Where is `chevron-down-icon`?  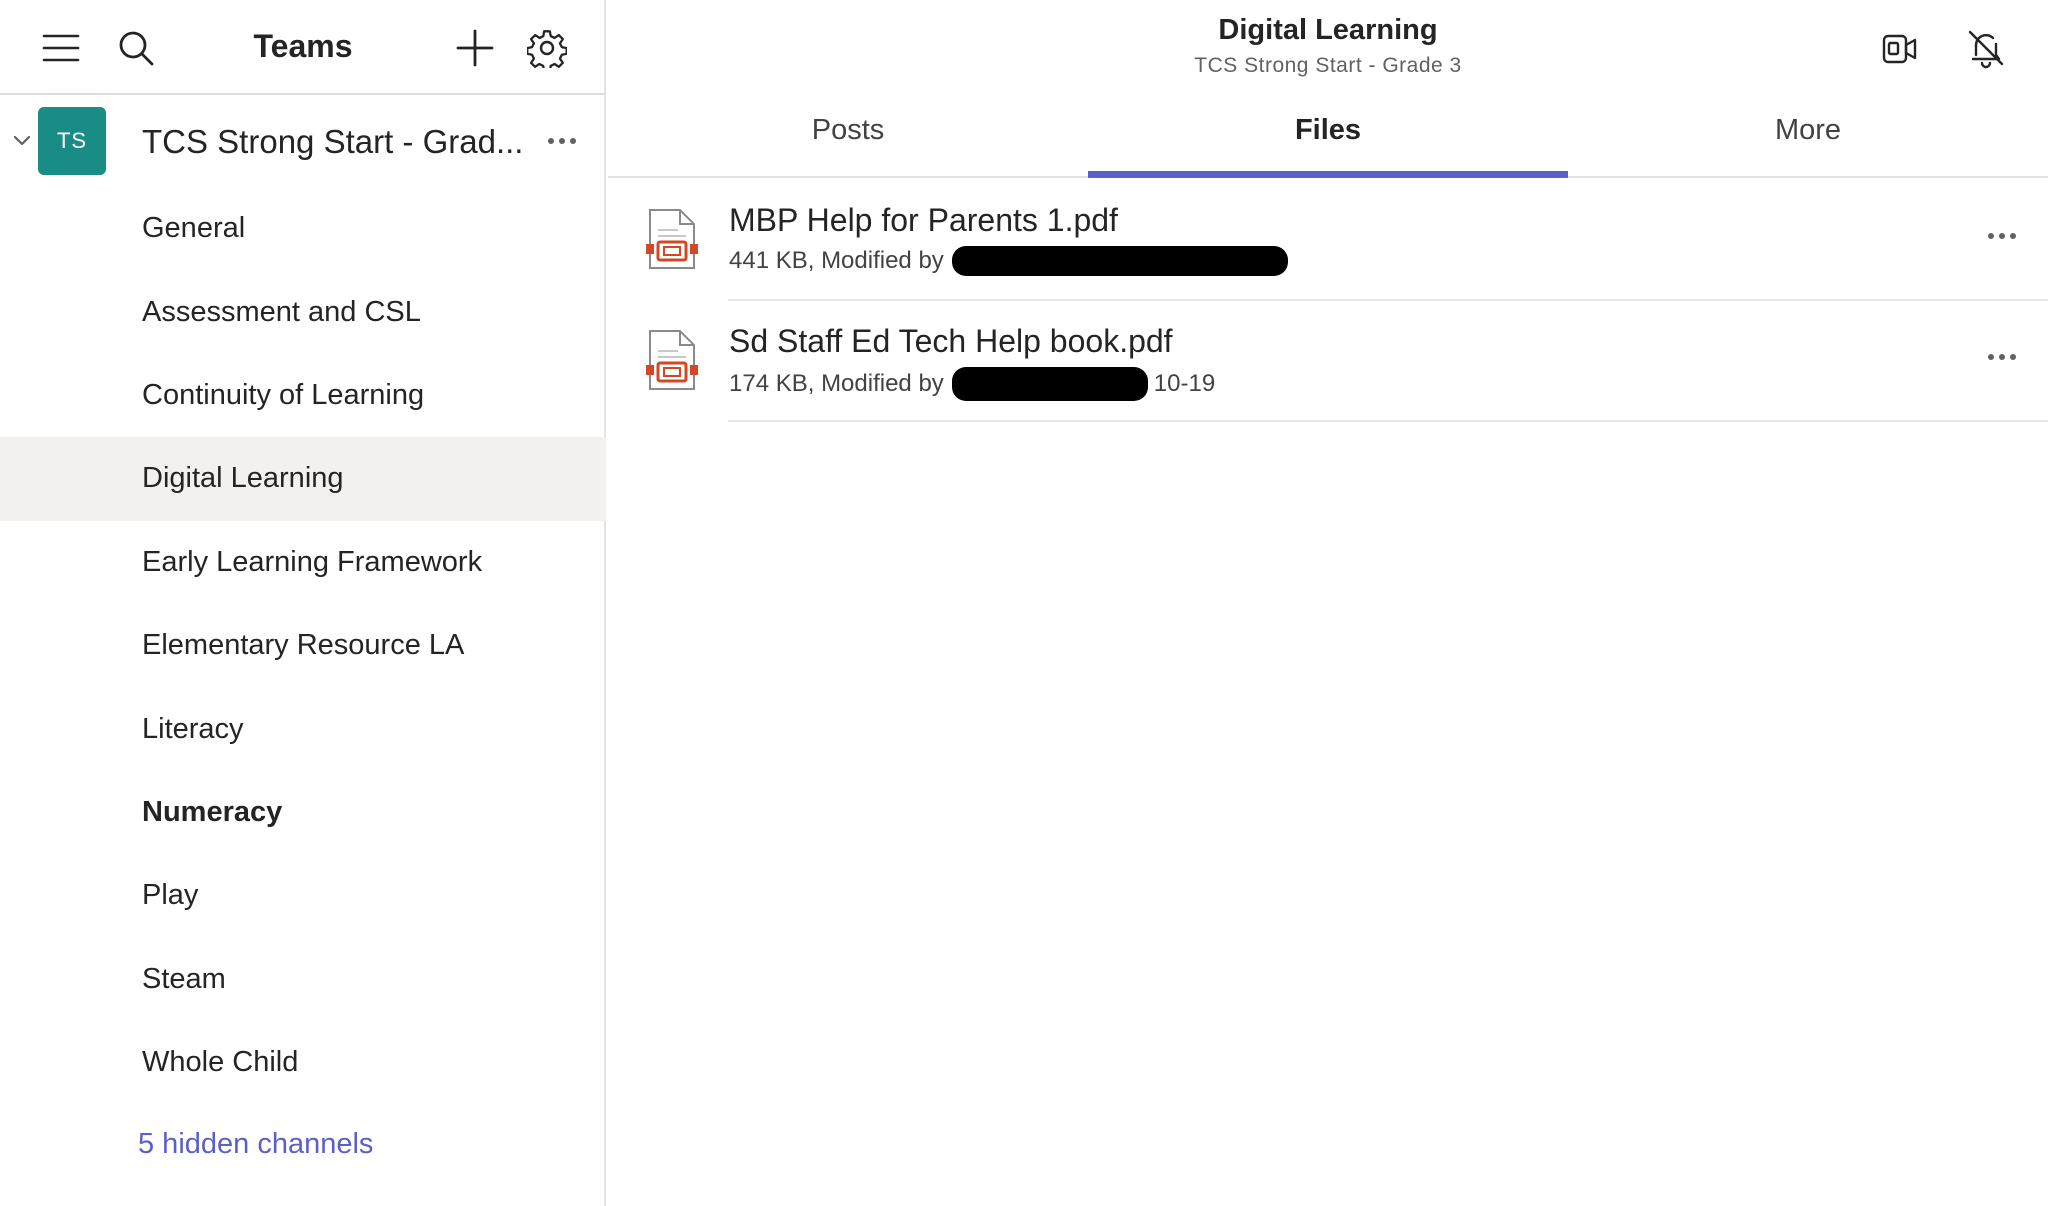
chevron-down-icon is located at coordinates (22, 141).